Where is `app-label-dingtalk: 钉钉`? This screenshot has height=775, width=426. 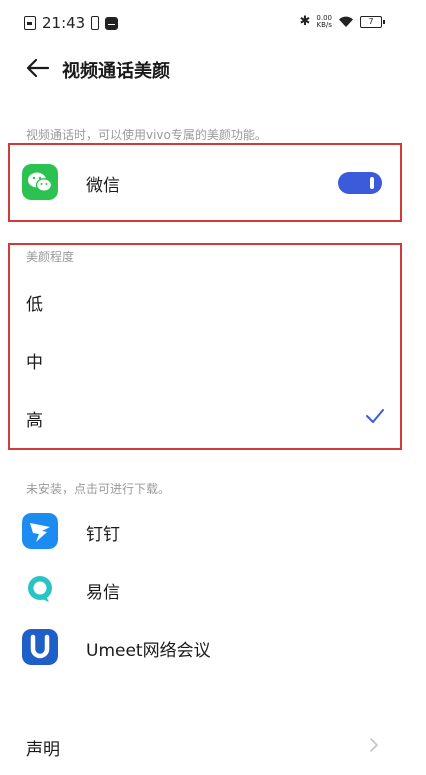
app-label-dingtalk: 钉钉 is located at coordinates (103, 535).